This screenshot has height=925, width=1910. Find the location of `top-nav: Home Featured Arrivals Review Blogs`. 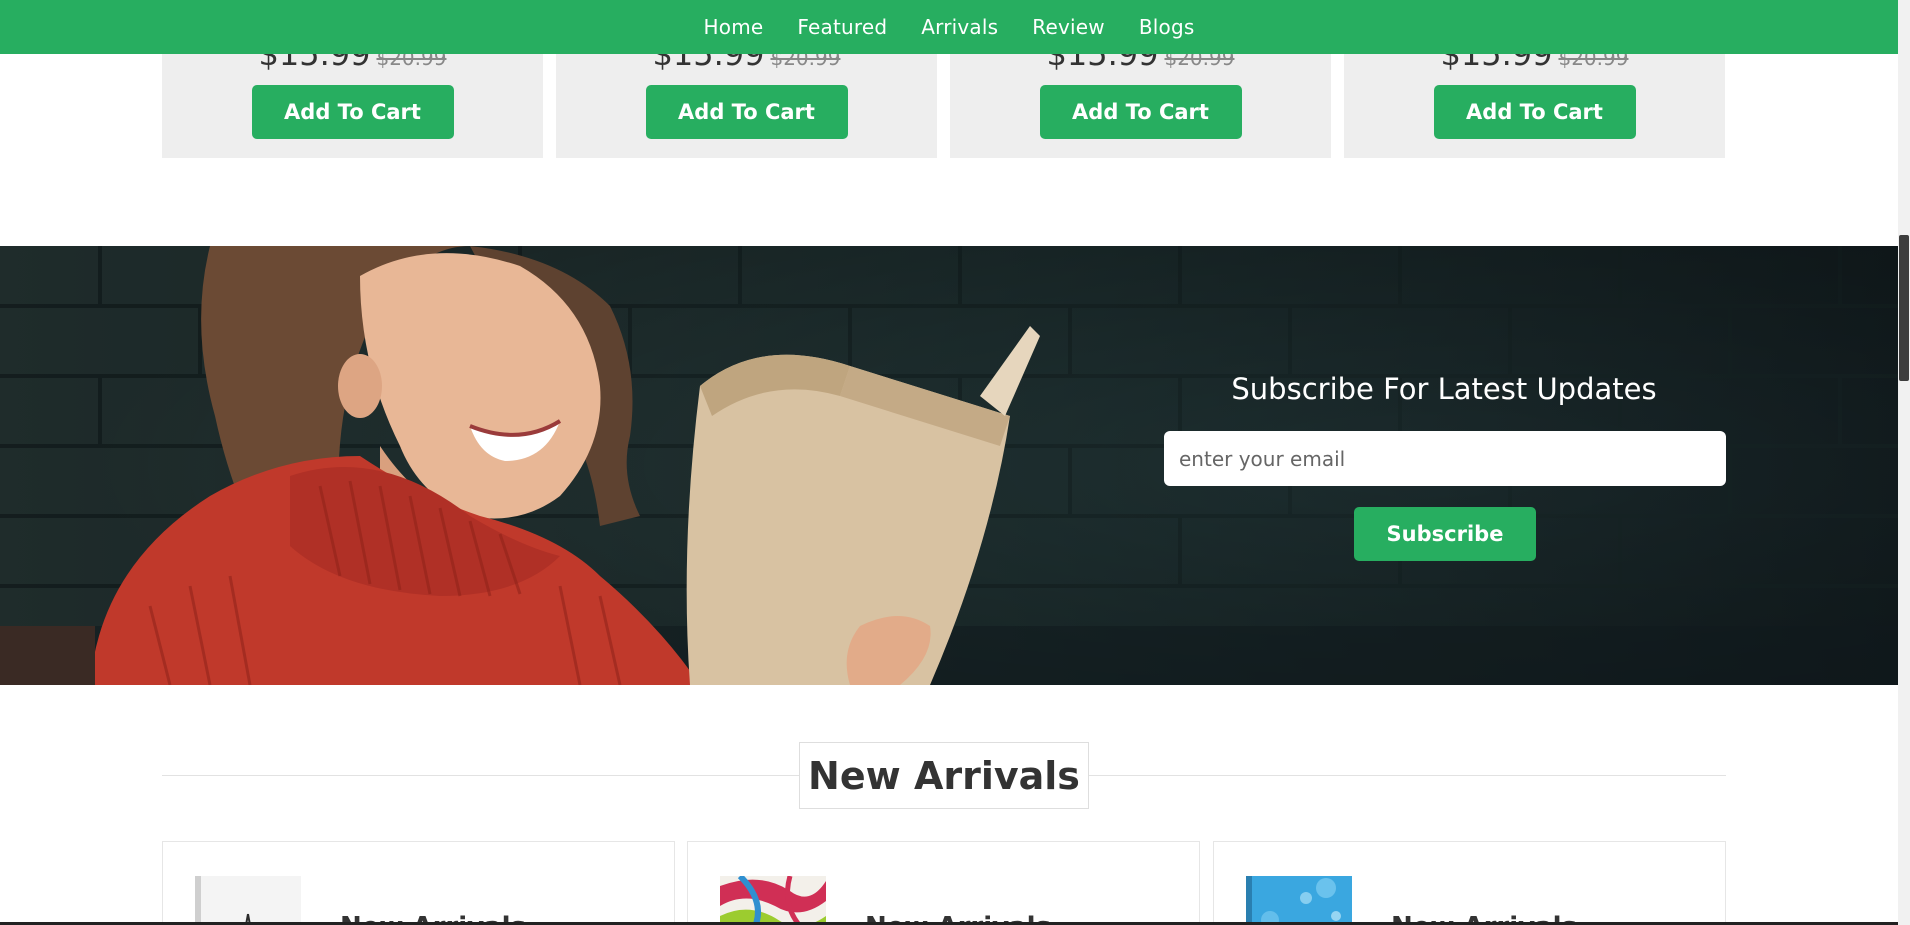

top-nav: Home Featured Arrivals Review Blogs is located at coordinates (949, 27).